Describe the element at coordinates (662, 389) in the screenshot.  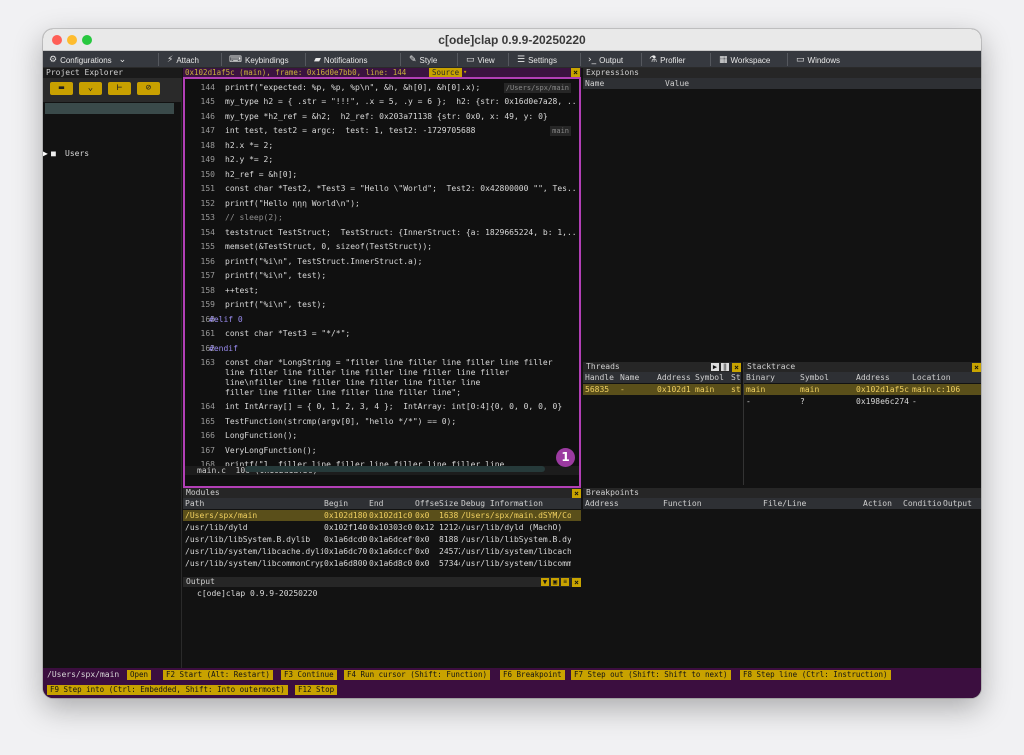
I see `thread-row: 56835 - 0x102d1 main st` at that location.